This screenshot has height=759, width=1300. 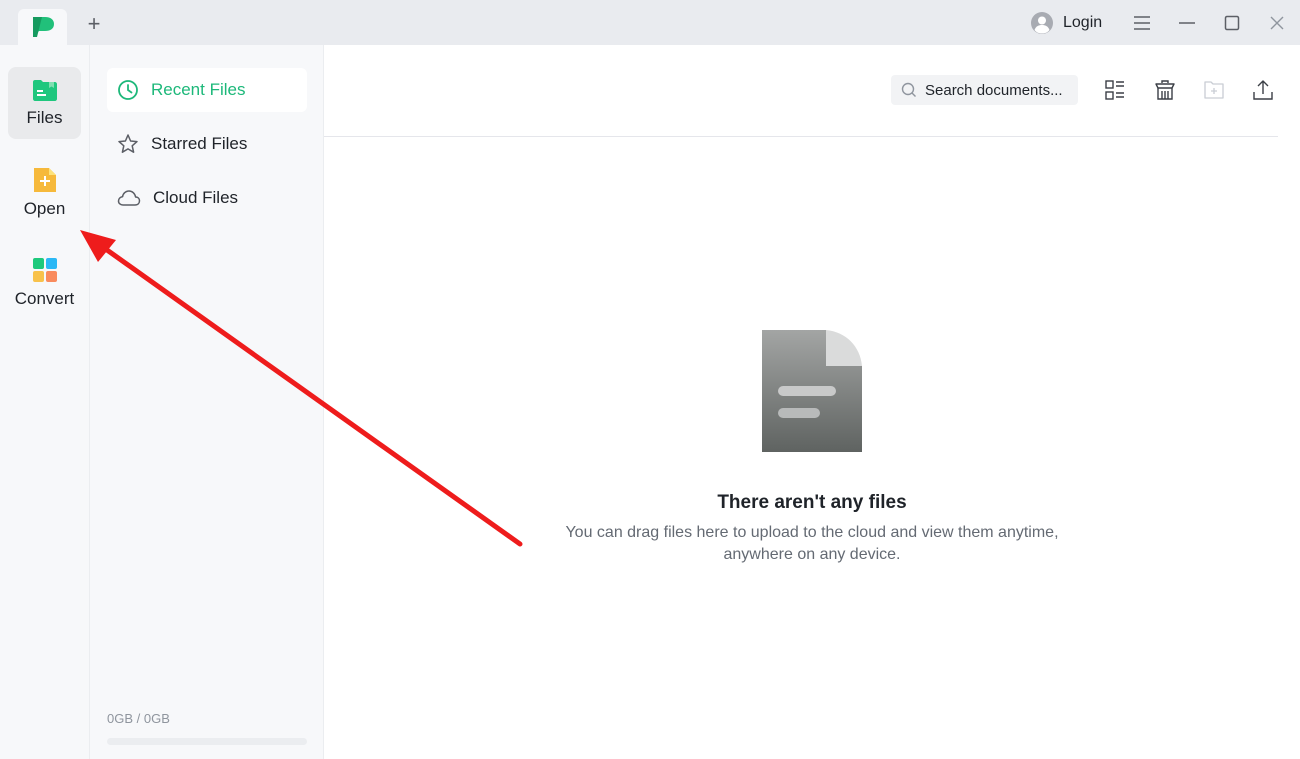 I want to click on new-folder-icon, so click(x=1214, y=90).